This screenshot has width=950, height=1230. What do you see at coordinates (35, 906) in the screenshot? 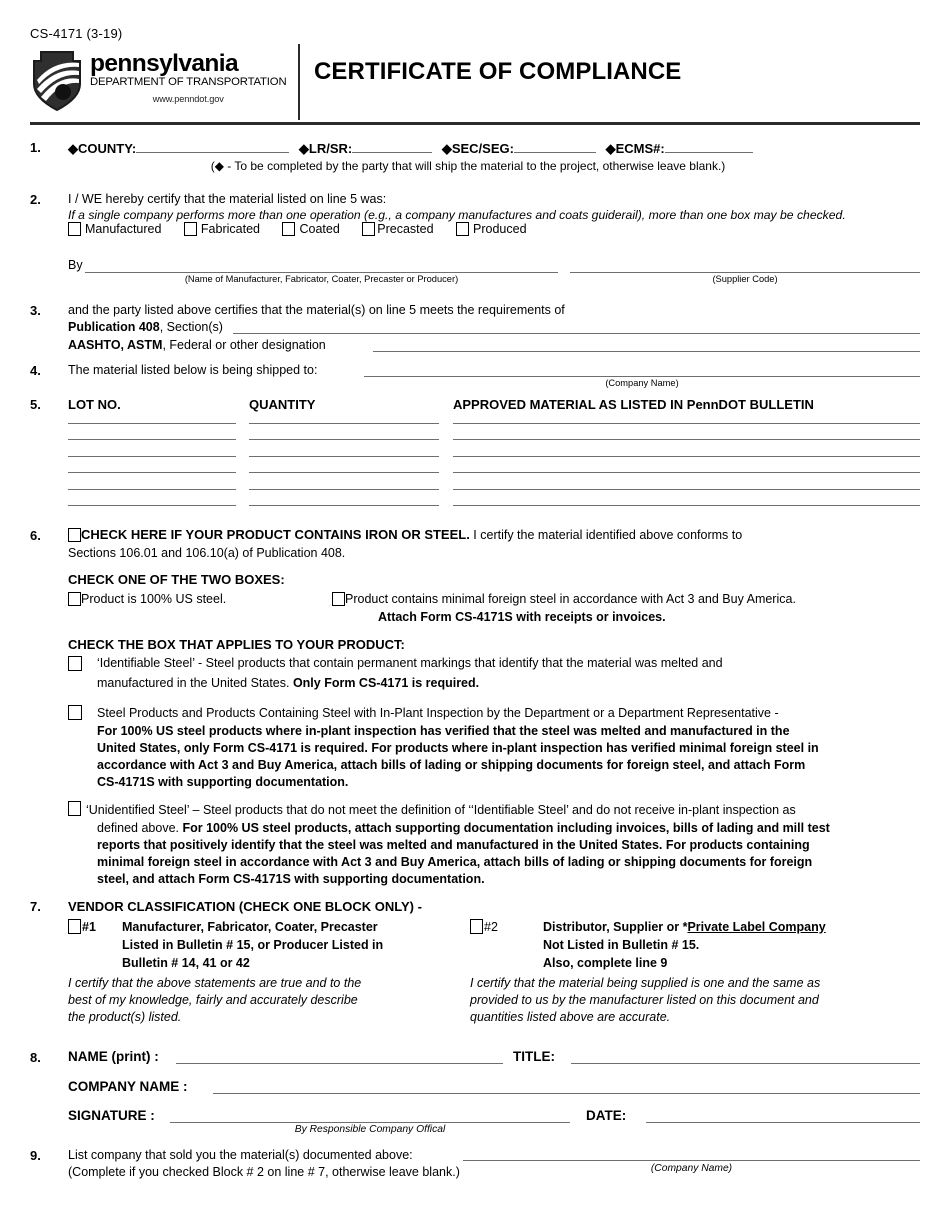
I see `line7-number: 7.` at bounding box center [35, 906].